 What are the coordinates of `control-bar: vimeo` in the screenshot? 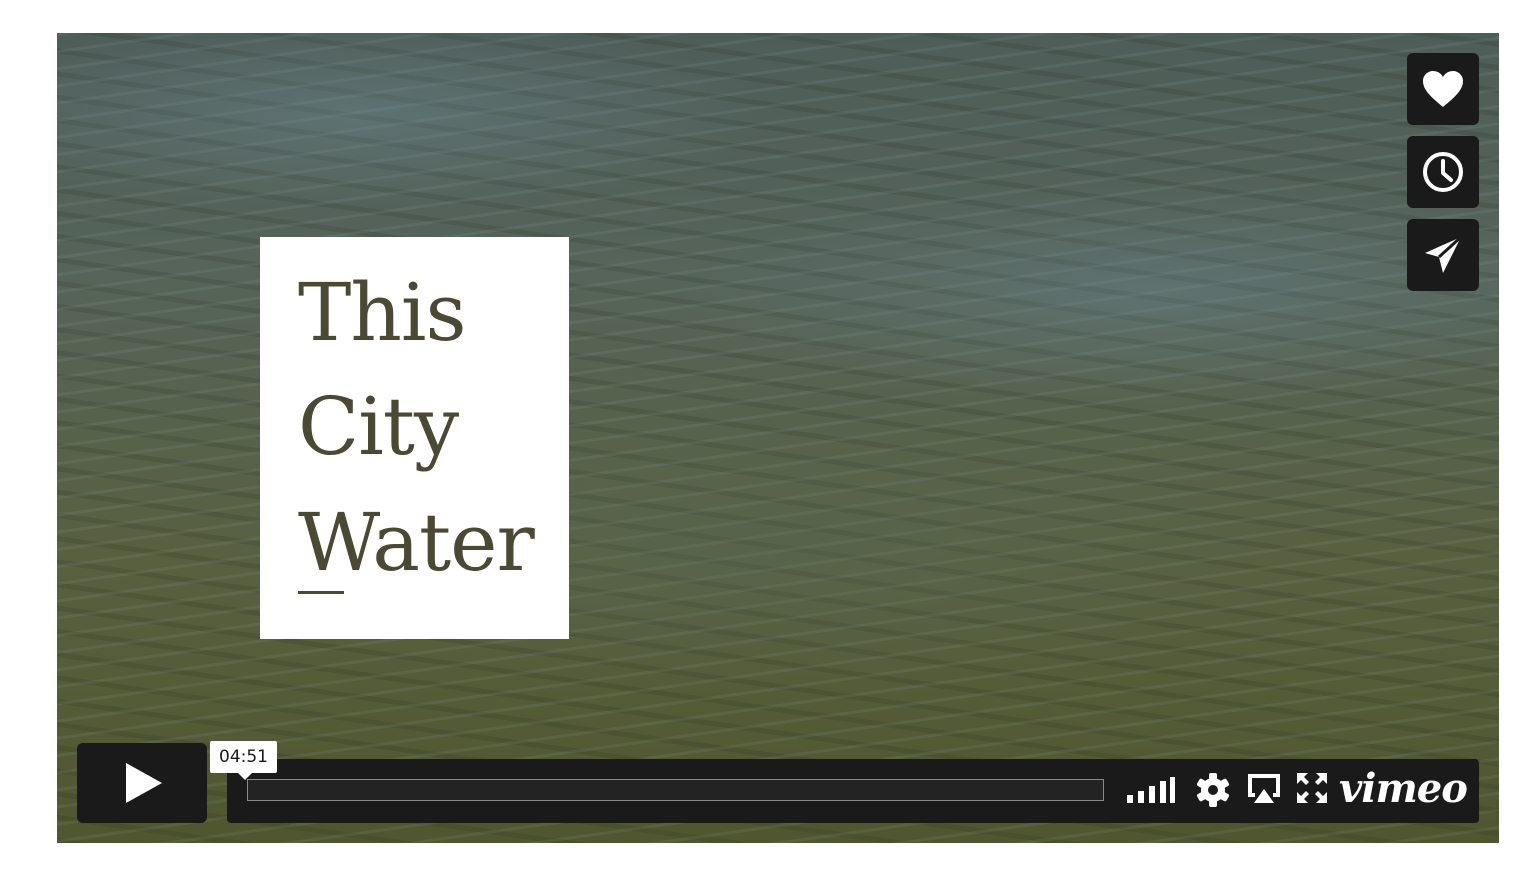 It's located at (853, 791).